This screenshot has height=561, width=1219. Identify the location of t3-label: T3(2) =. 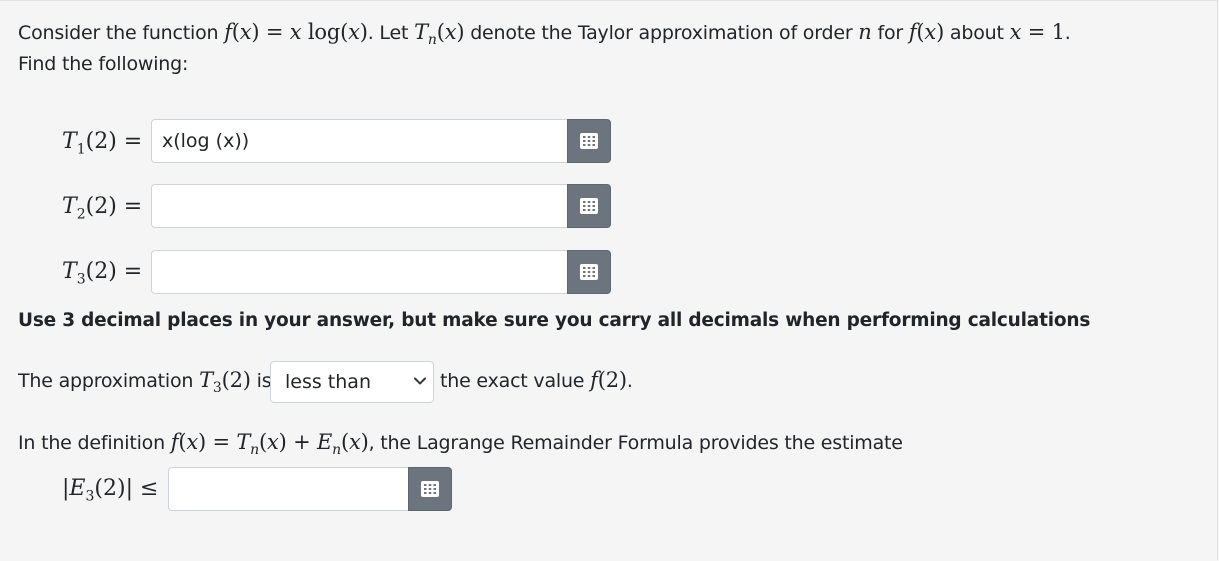
(102, 273).